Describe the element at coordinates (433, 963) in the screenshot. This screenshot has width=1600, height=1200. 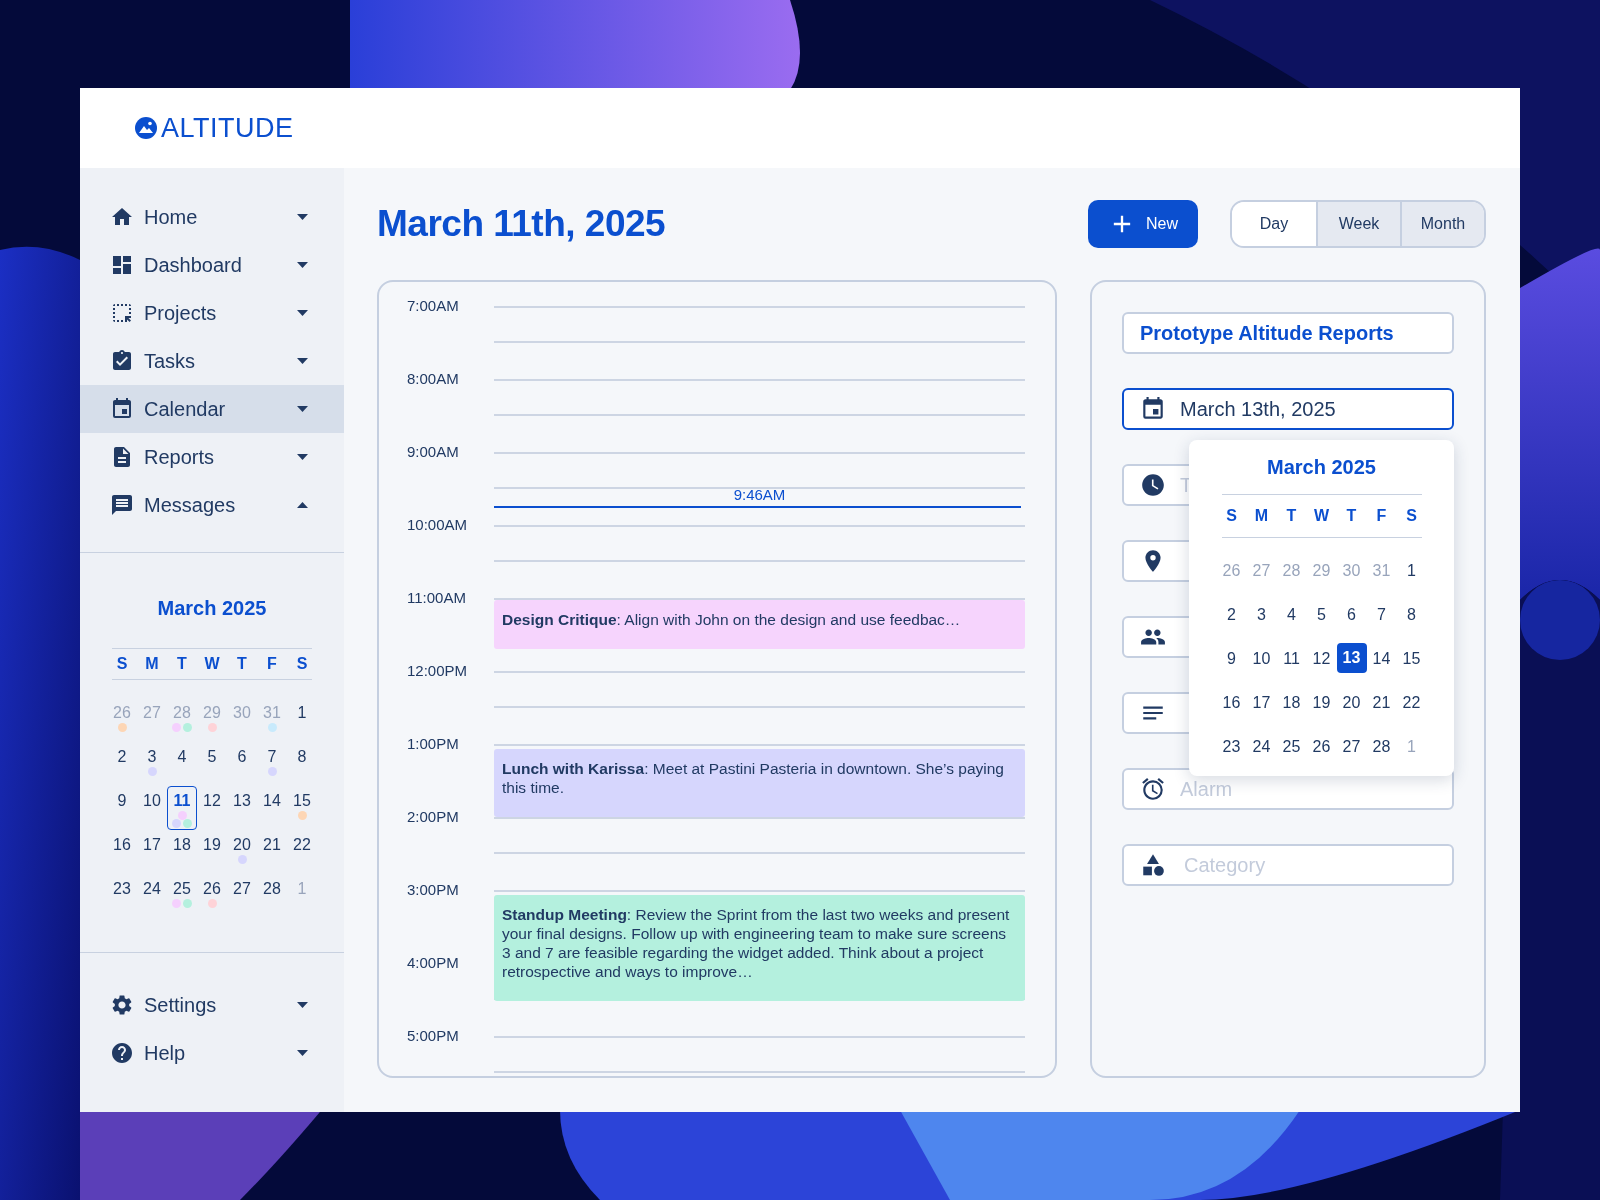
I see `hour-label: 4:00PM` at that location.